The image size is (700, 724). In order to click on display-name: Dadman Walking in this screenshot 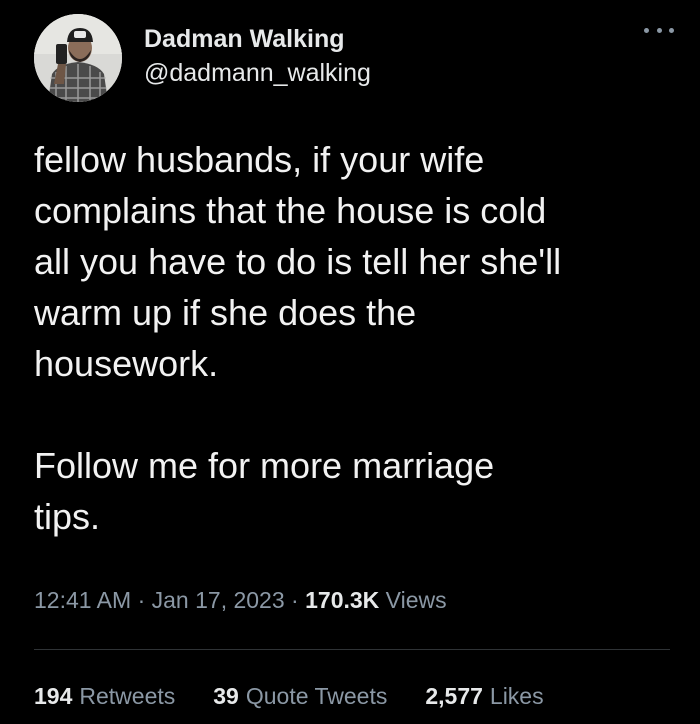, I will do `click(257, 39)`.